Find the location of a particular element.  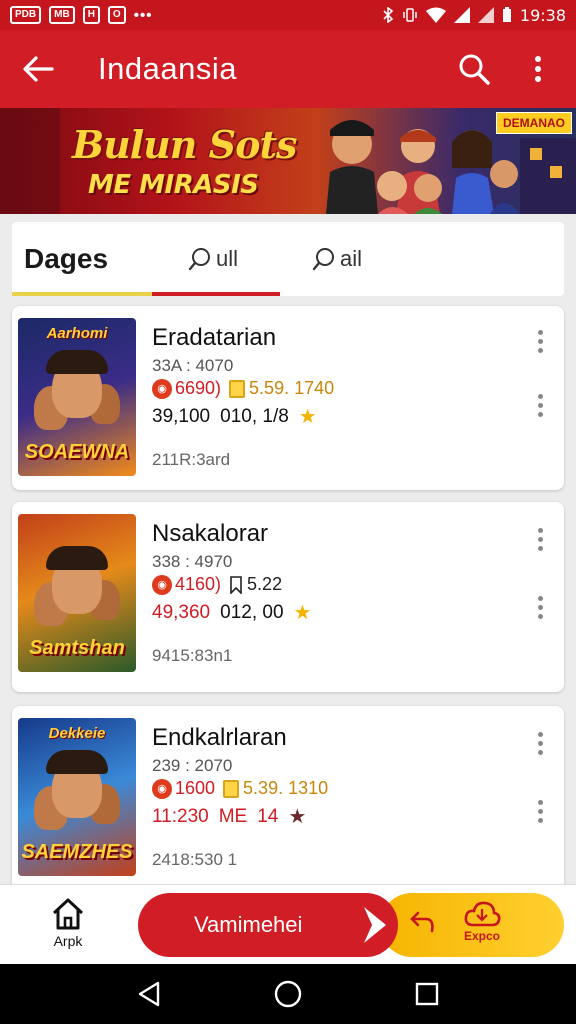

thumbnail-title: Aarhomi is located at coordinates (77, 333).